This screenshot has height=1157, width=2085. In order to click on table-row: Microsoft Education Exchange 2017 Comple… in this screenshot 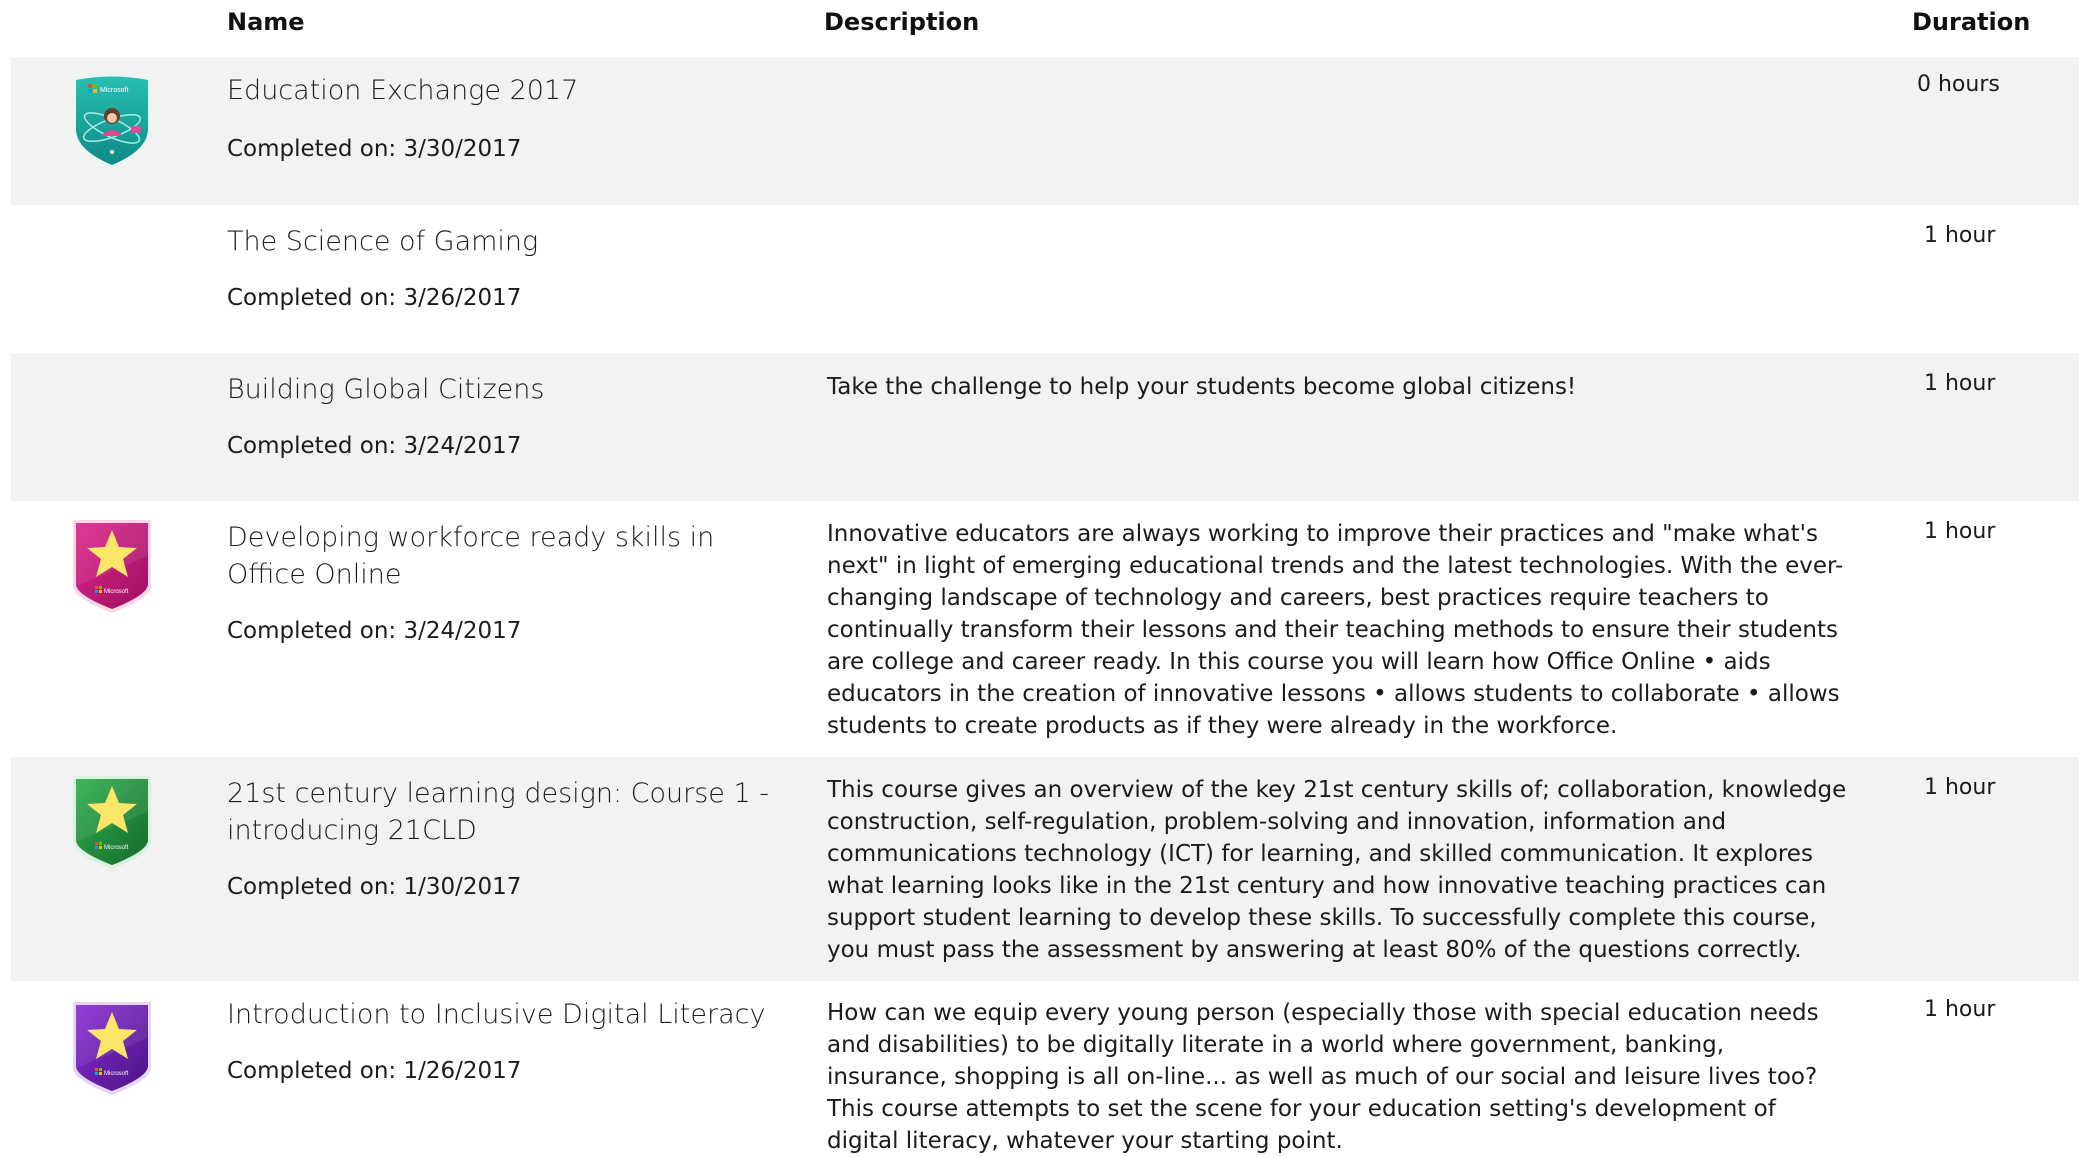, I will do `click(1045, 131)`.